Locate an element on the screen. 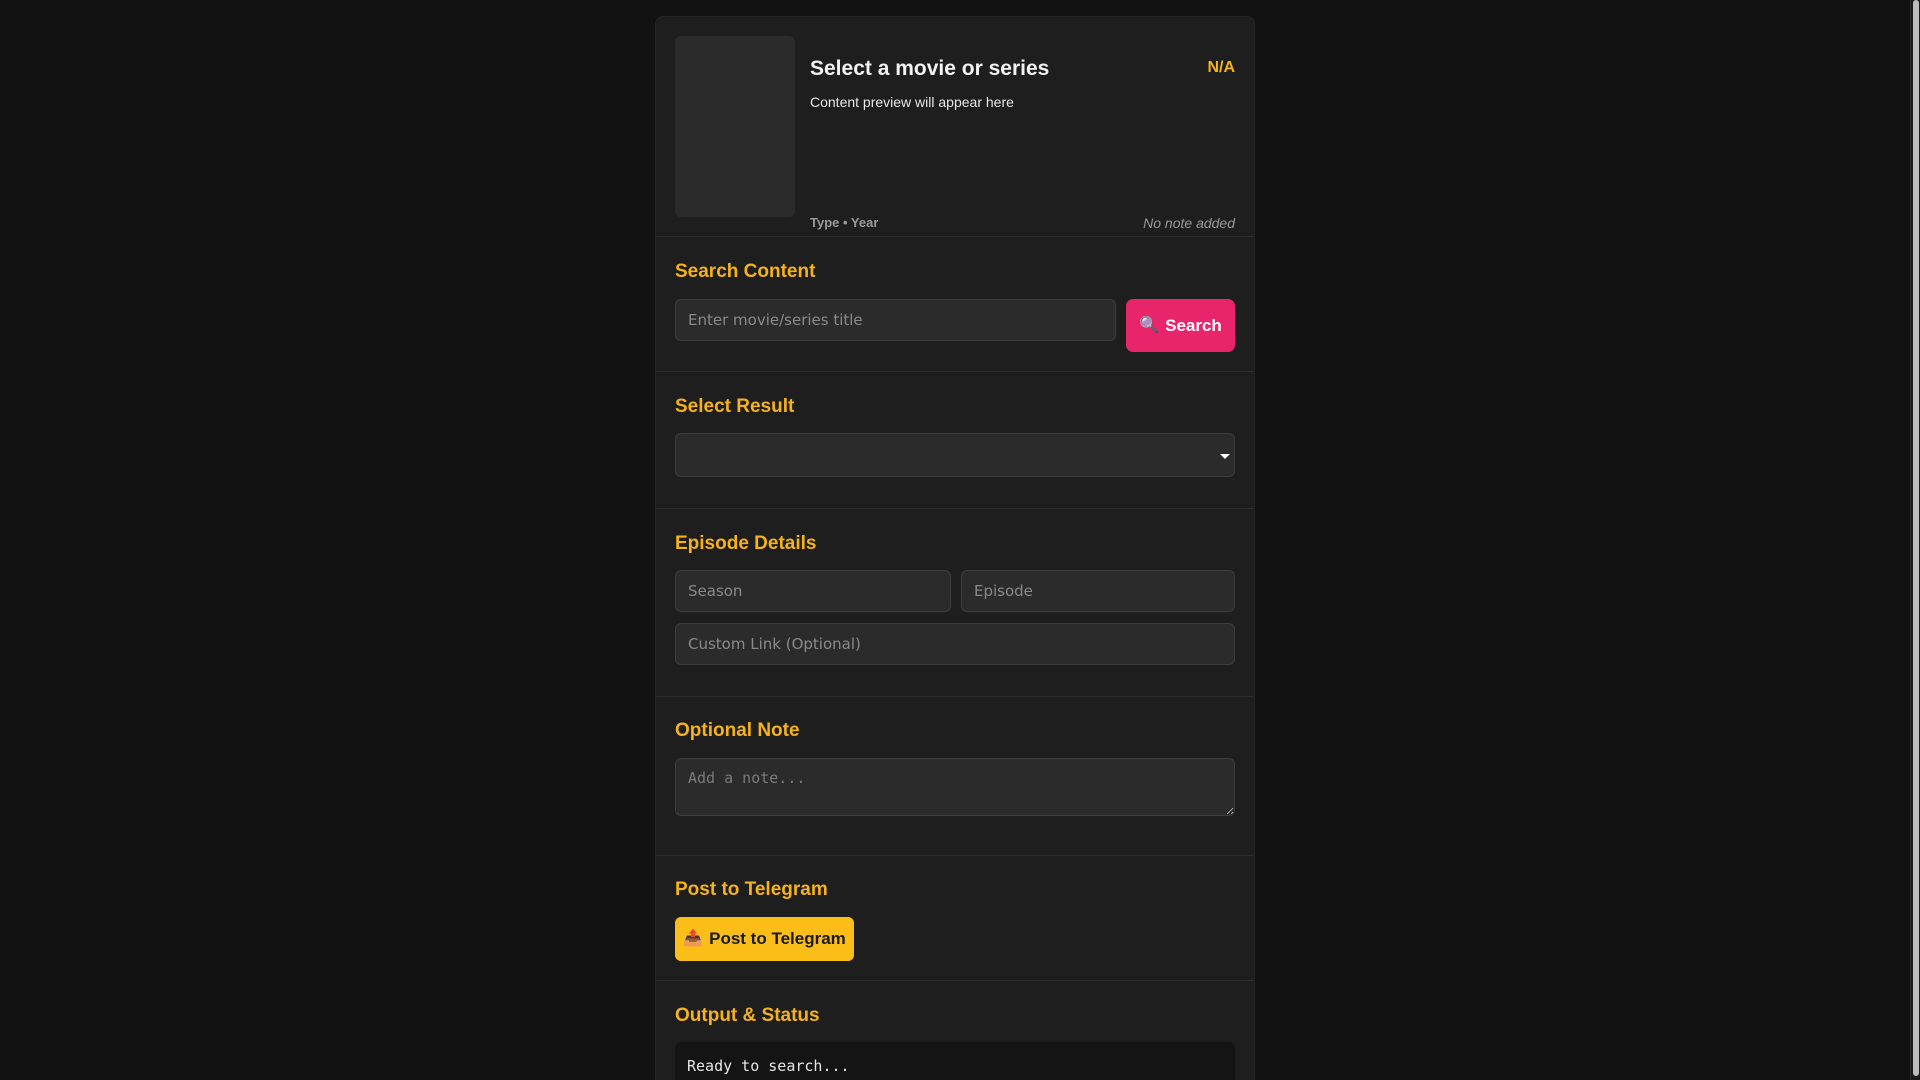 The height and width of the screenshot is (1080, 1920). episode-details-title: Episode Details is located at coordinates (746, 543).